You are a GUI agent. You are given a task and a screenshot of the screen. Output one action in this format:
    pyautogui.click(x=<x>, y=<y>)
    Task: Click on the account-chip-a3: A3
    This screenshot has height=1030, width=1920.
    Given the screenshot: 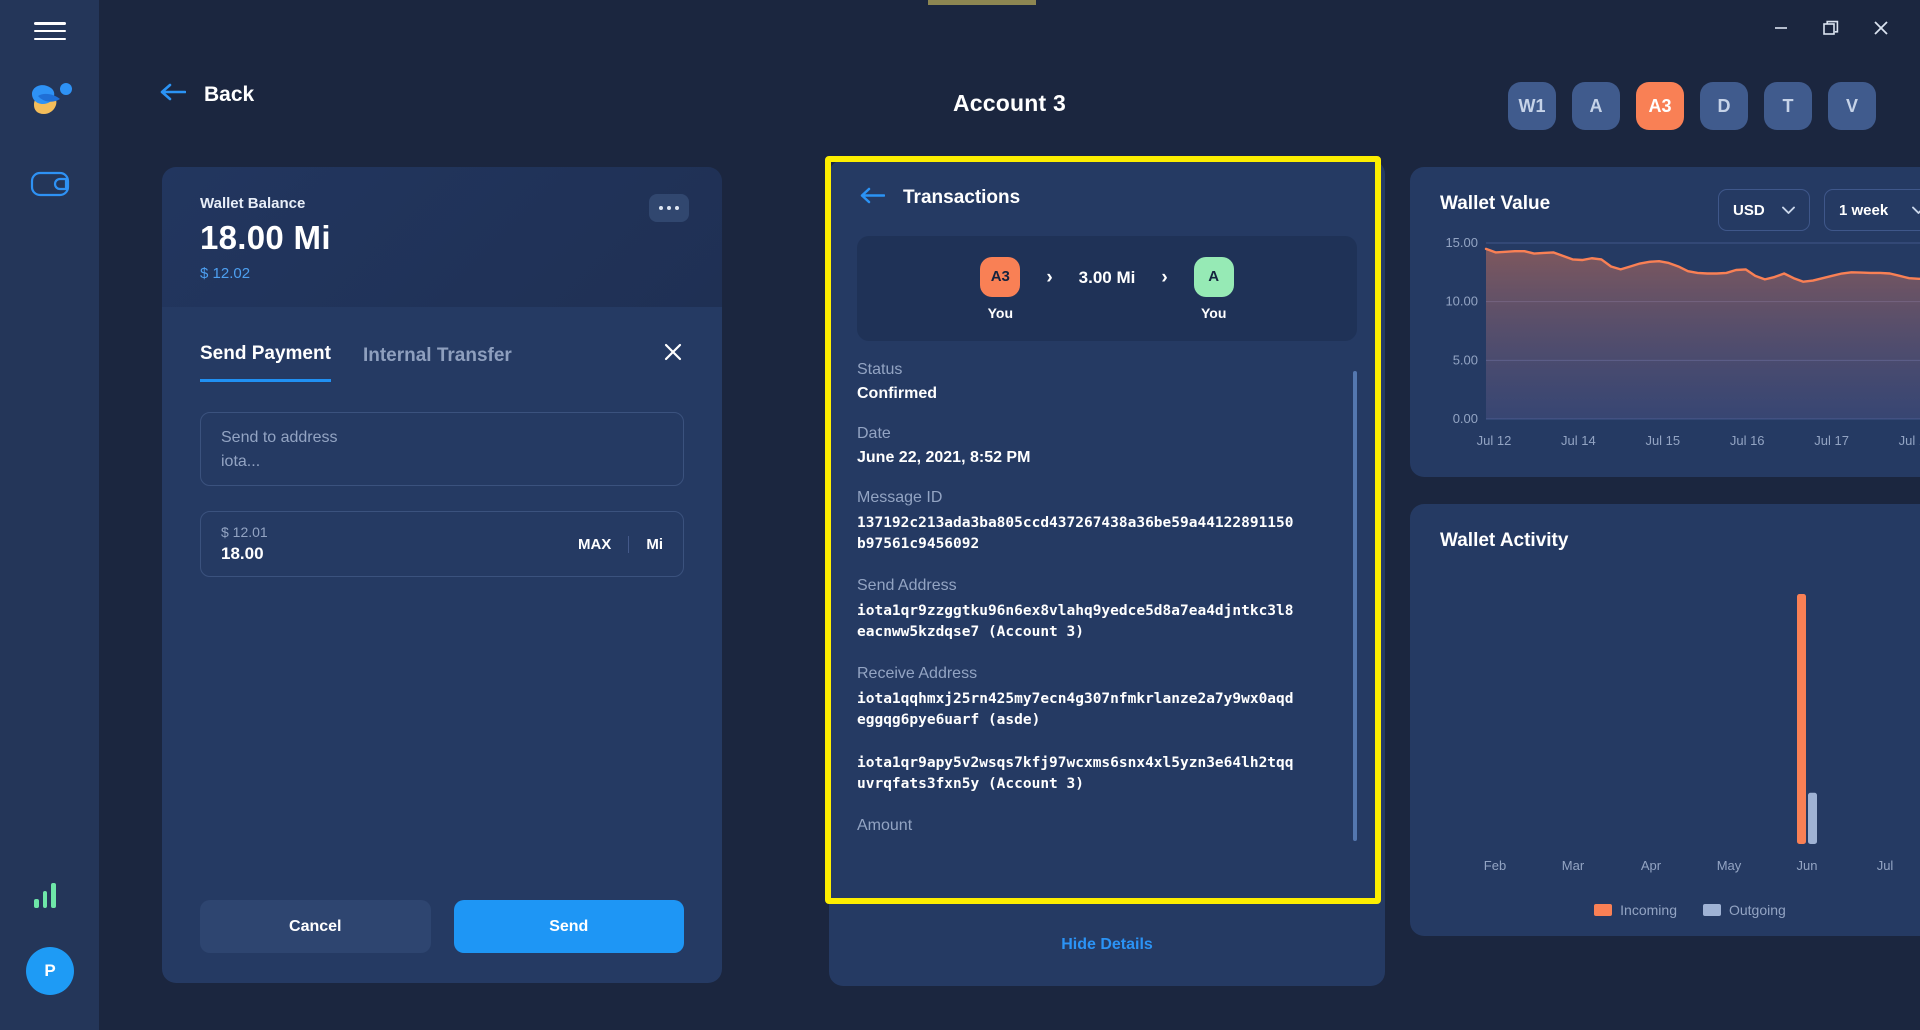 What is the action you would take?
    pyautogui.click(x=1660, y=106)
    